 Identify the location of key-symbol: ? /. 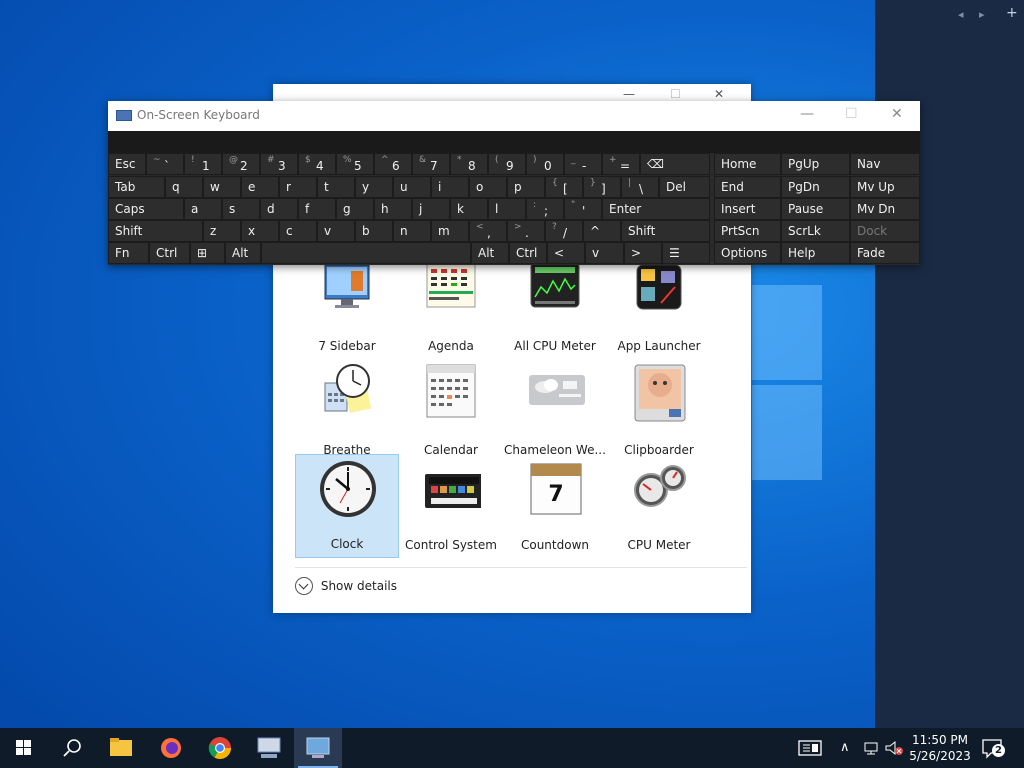
(564, 231).